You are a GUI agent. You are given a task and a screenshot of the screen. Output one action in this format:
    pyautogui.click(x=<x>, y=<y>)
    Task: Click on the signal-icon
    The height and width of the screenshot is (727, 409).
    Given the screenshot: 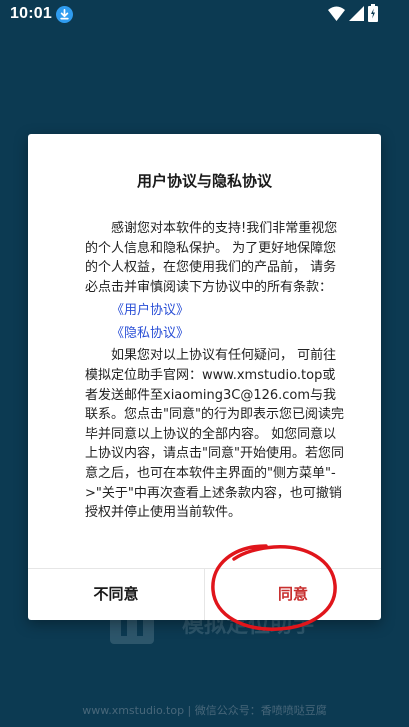 What is the action you would take?
    pyautogui.click(x=356, y=13)
    